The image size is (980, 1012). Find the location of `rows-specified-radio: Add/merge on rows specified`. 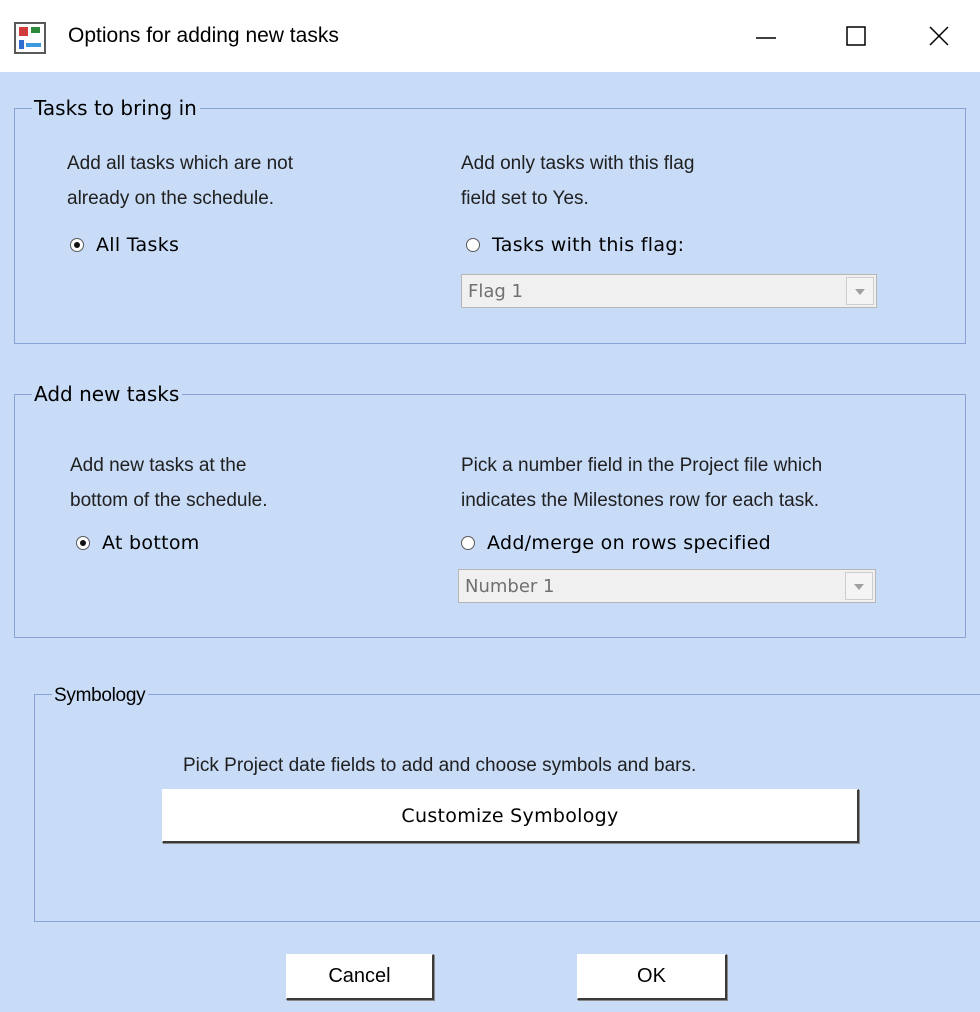

rows-specified-radio: Add/merge on rows specified is located at coordinates (616, 543).